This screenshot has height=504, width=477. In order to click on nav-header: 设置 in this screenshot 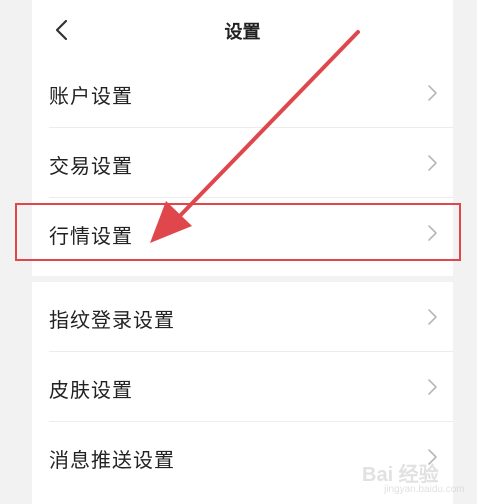, I will do `click(242, 29)`.